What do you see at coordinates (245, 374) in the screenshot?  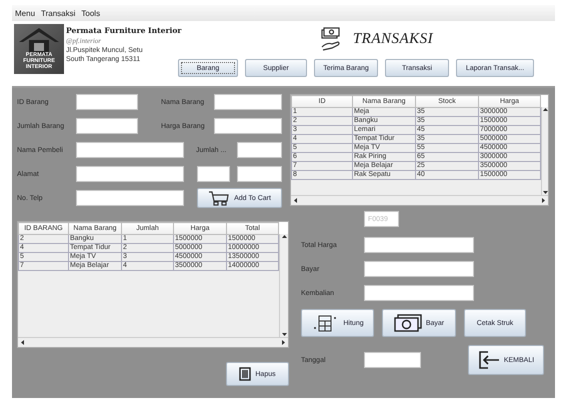 I see `trash-icon` at bounding box center [245, 374].